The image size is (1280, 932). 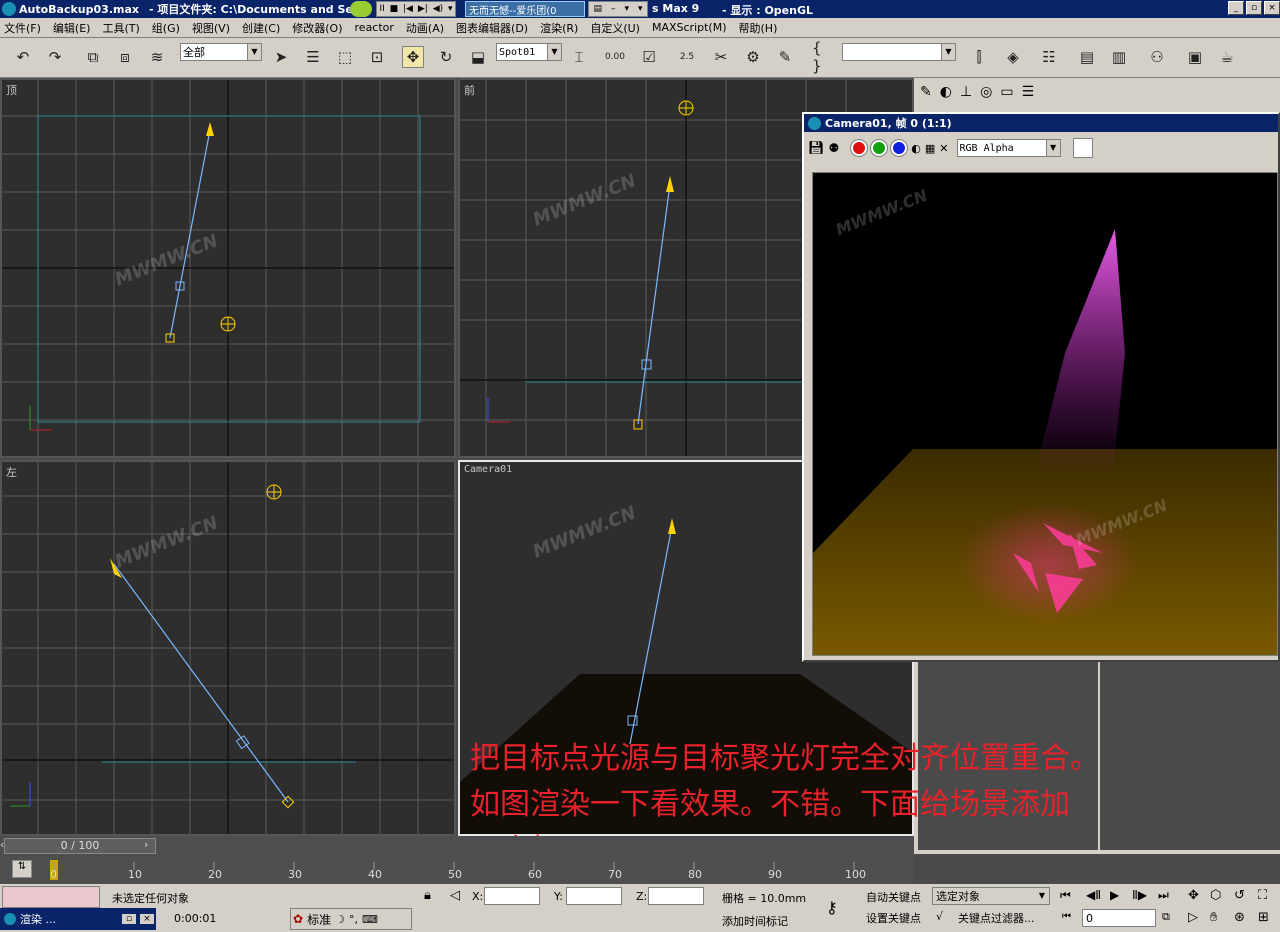 I want to click on menu-modifiers: 修改器(O), so click(x=317, y=28).